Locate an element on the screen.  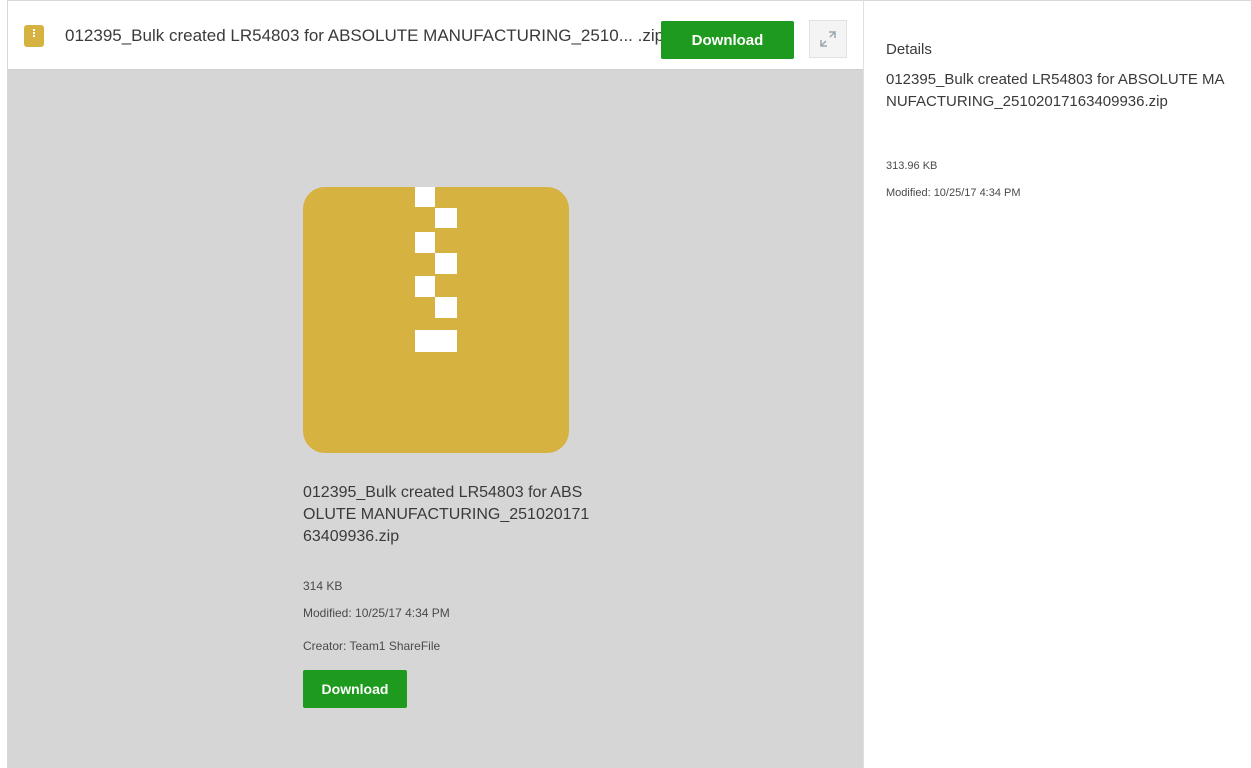
details-heading: Details is located at coordinates (909, 49).